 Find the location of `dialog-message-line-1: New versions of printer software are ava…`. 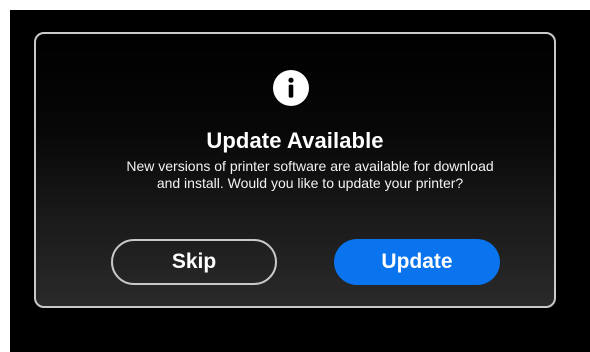

dialog-message-line-1: New versions of printer software are ava… is located at coordinates (310, 166).